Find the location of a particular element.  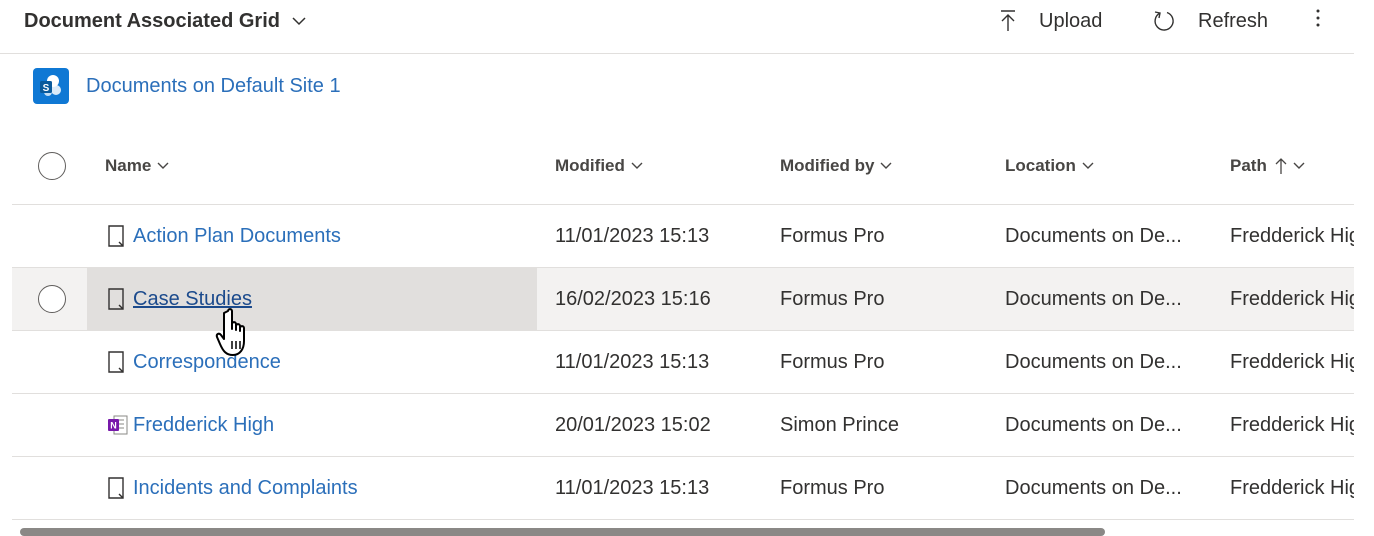

more-commands-button is located at coordinates (1318, 21).